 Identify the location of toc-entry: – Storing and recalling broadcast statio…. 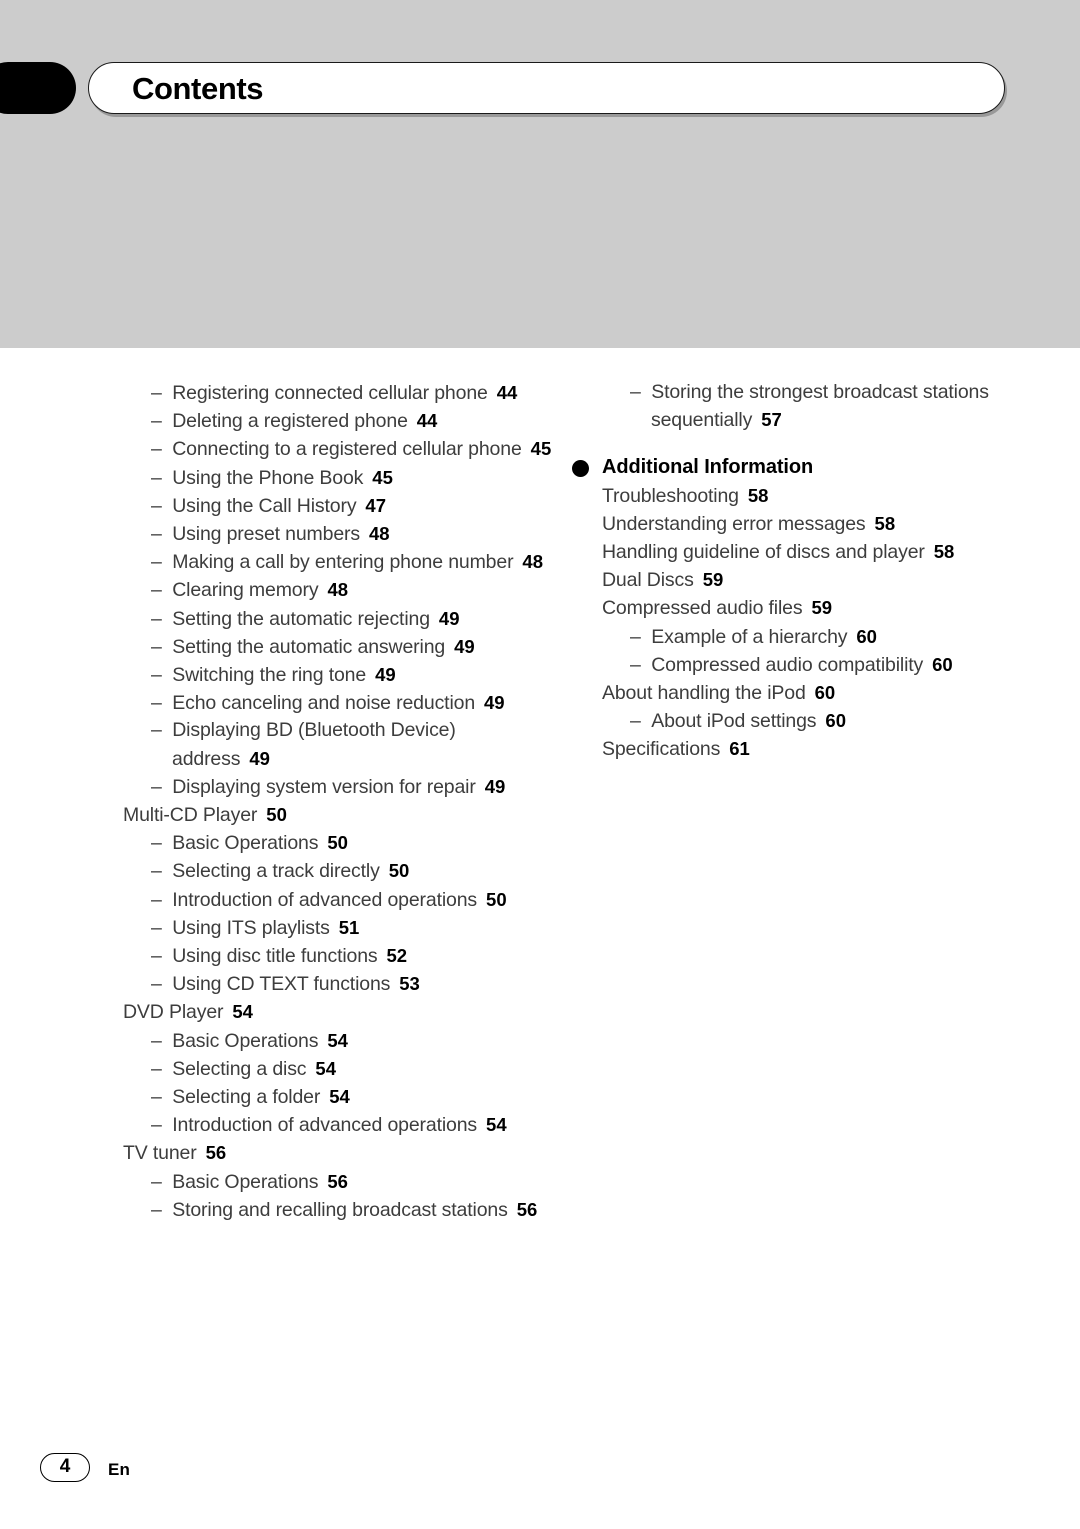
(338, 1210).